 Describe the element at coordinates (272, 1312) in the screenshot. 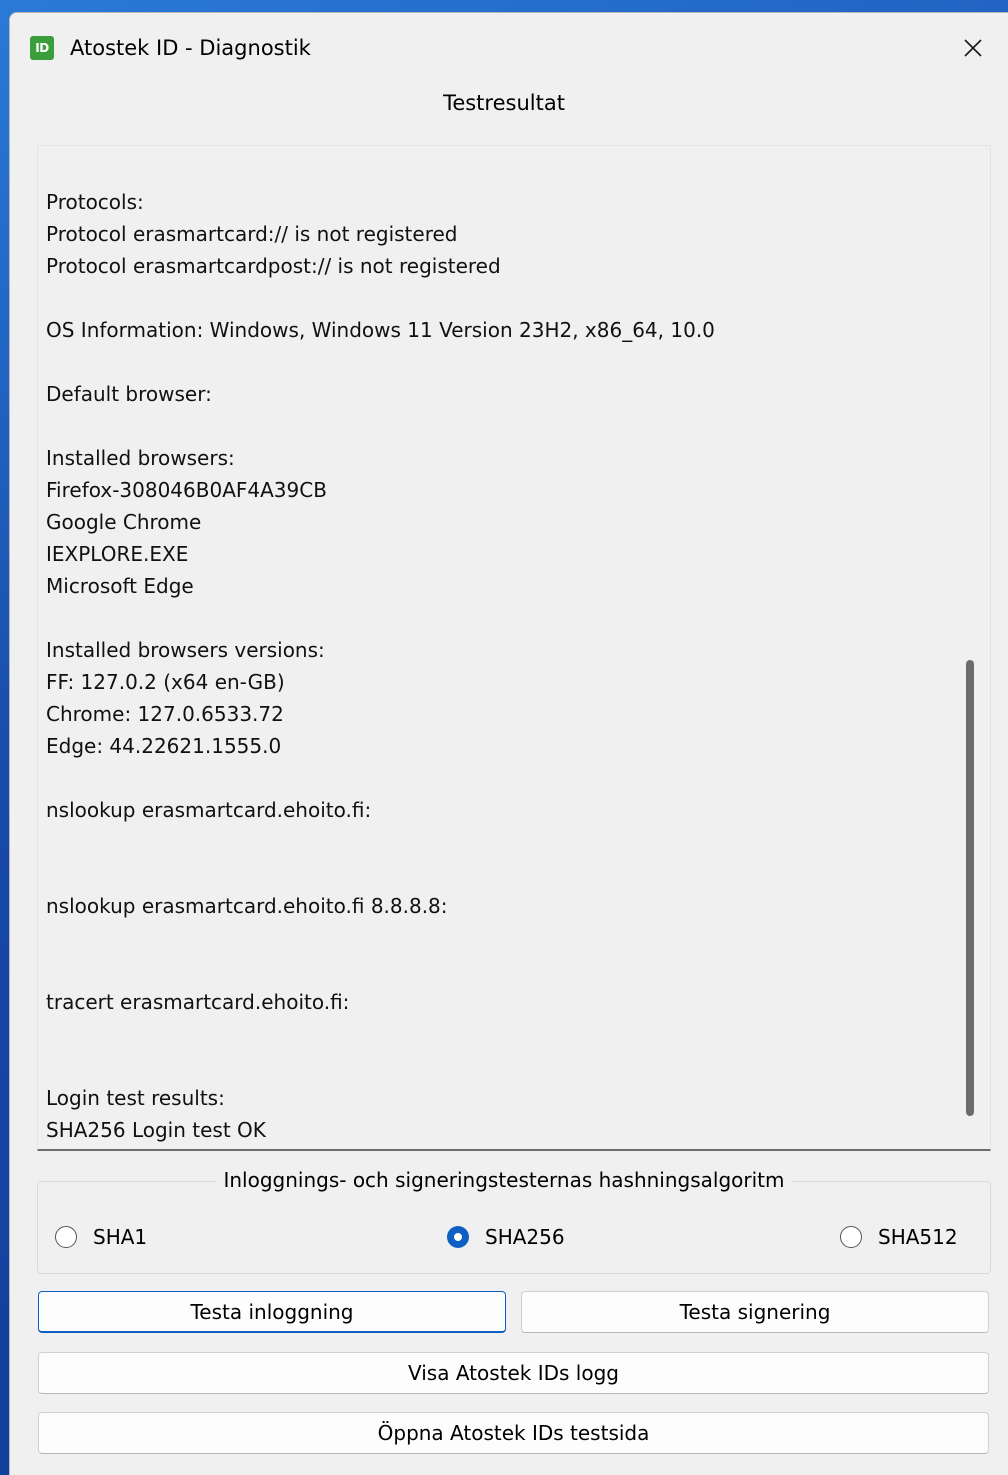

I see `test-login-button: Testa inloggning` at that location.